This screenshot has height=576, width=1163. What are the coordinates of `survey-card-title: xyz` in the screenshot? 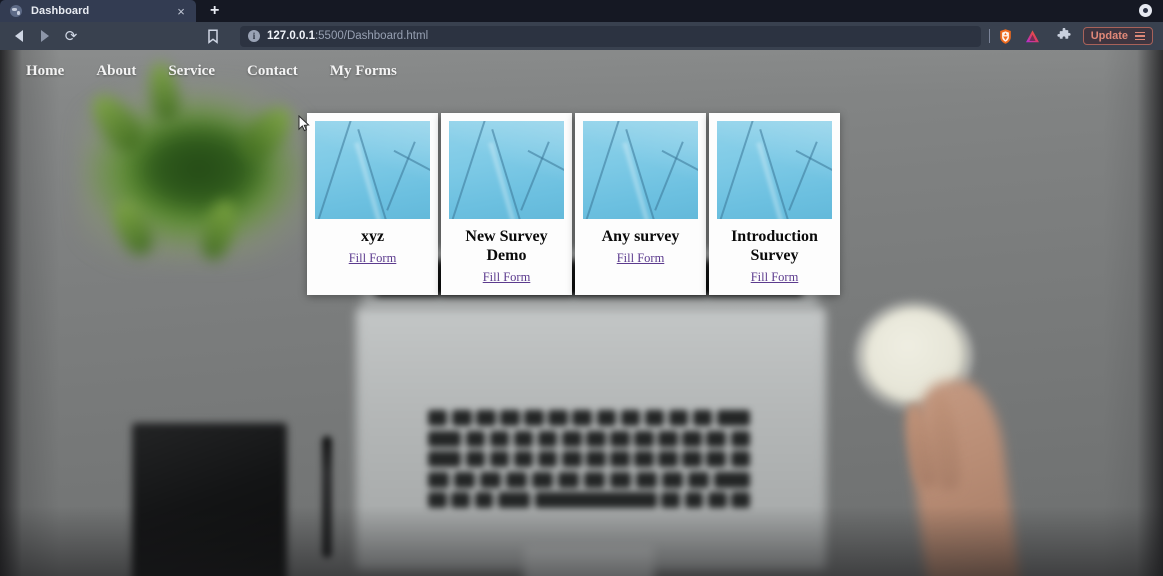 It's located at (372, 236).